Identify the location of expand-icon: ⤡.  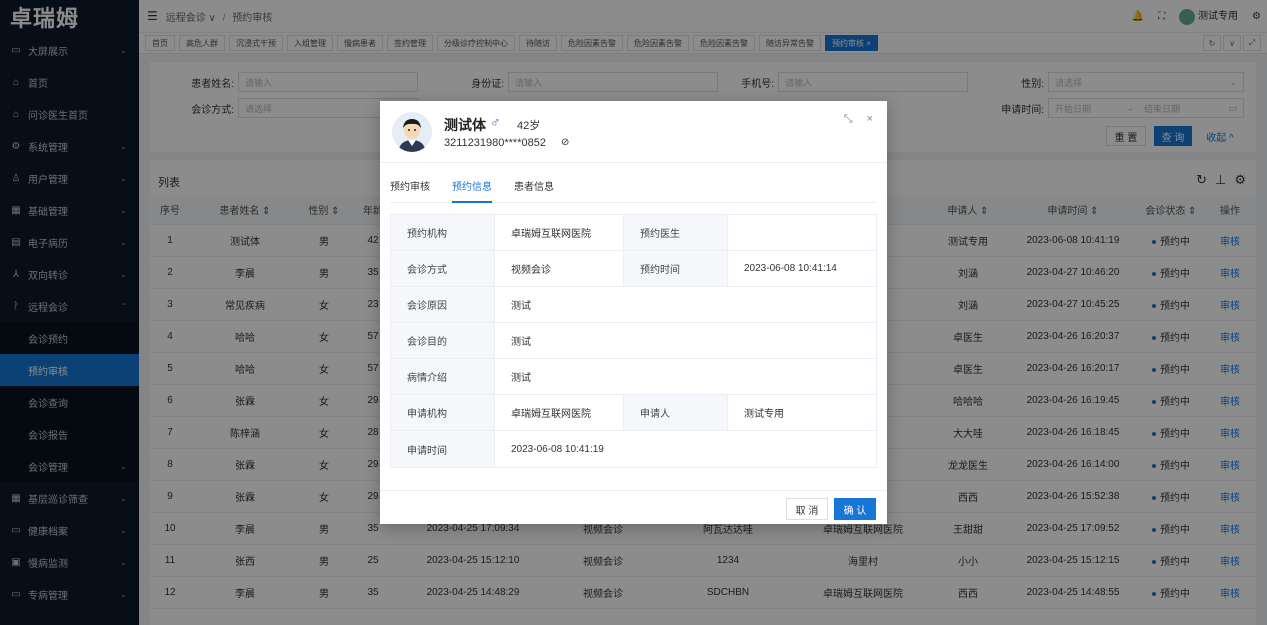
(848, 119).